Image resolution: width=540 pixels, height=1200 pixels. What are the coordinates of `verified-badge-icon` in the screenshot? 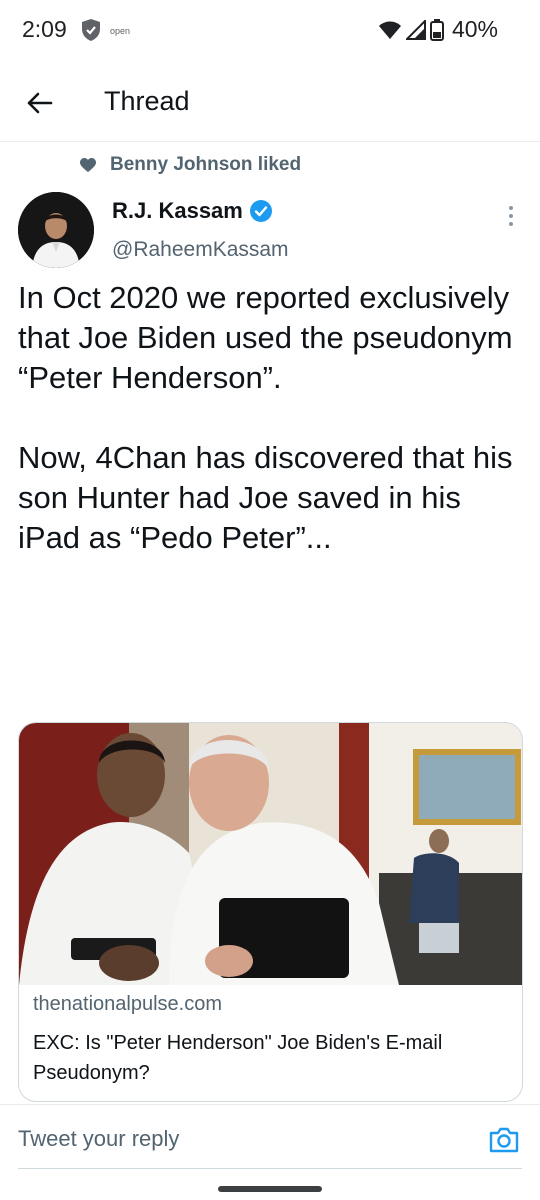 It's located at (260, 211).